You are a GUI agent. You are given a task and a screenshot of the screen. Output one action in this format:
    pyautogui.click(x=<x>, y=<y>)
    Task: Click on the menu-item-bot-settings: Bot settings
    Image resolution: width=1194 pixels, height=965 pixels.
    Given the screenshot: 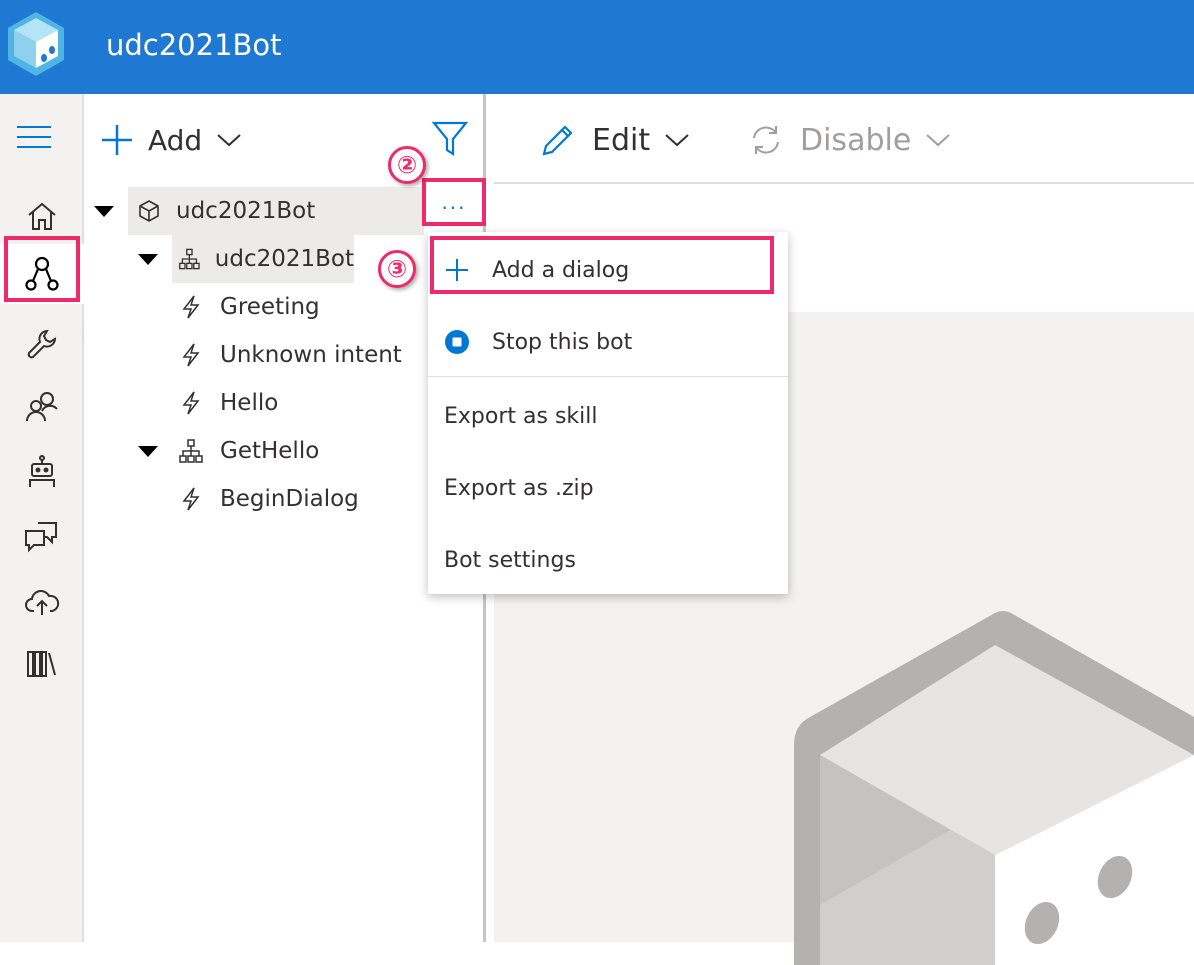 What is the action you would take?
    pyautogui.click(x=608, y=560)
    